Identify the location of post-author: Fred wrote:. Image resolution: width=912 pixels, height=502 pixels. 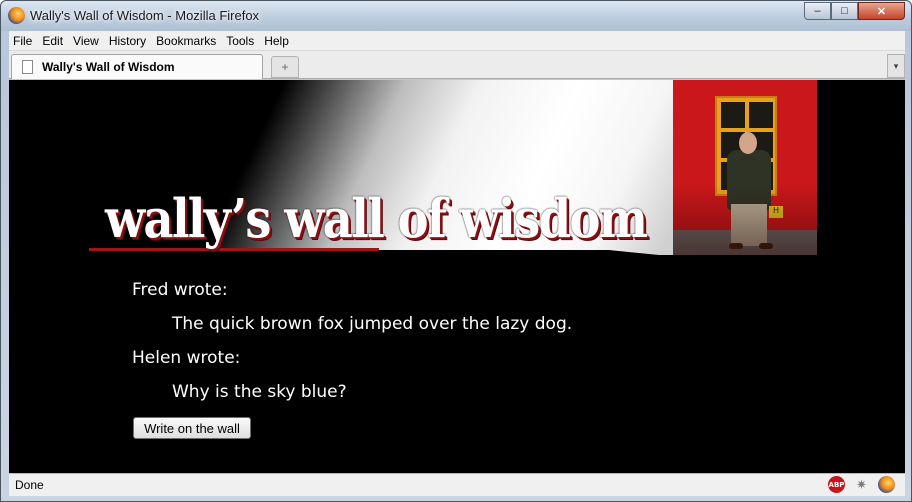
(180, 290).